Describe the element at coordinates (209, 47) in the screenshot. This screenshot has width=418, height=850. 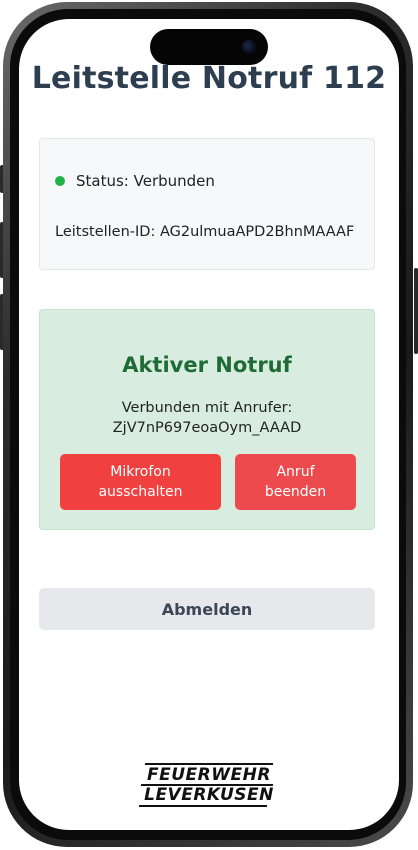
I see `dynamic-island` at that location.